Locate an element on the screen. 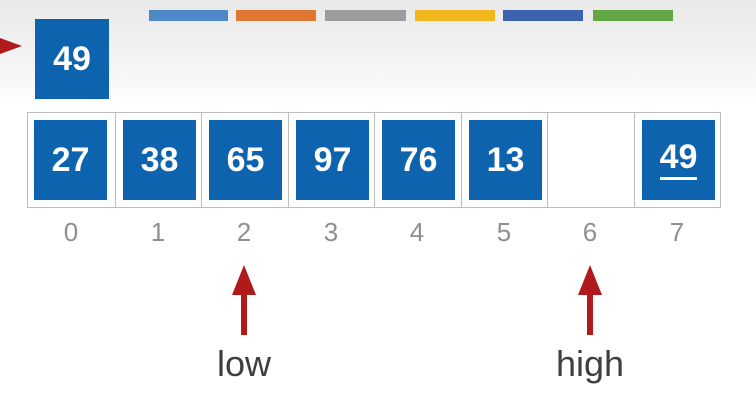 This screenshot has width=756, height=411. array-value-7: 49 is located at coordinates (678, 159).